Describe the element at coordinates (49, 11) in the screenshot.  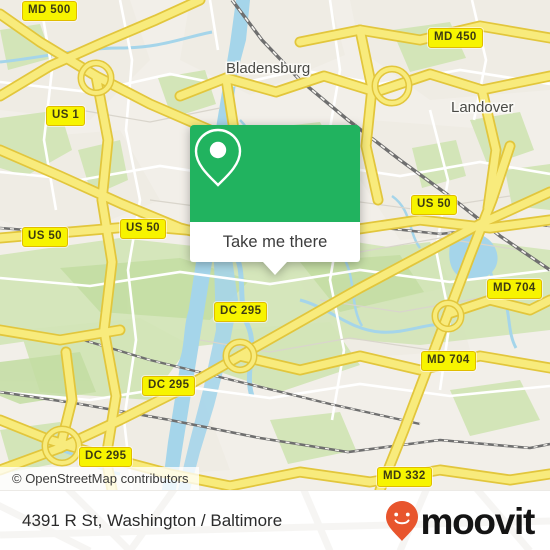
I see `highway-shield-md-500: MD 500` at that location.